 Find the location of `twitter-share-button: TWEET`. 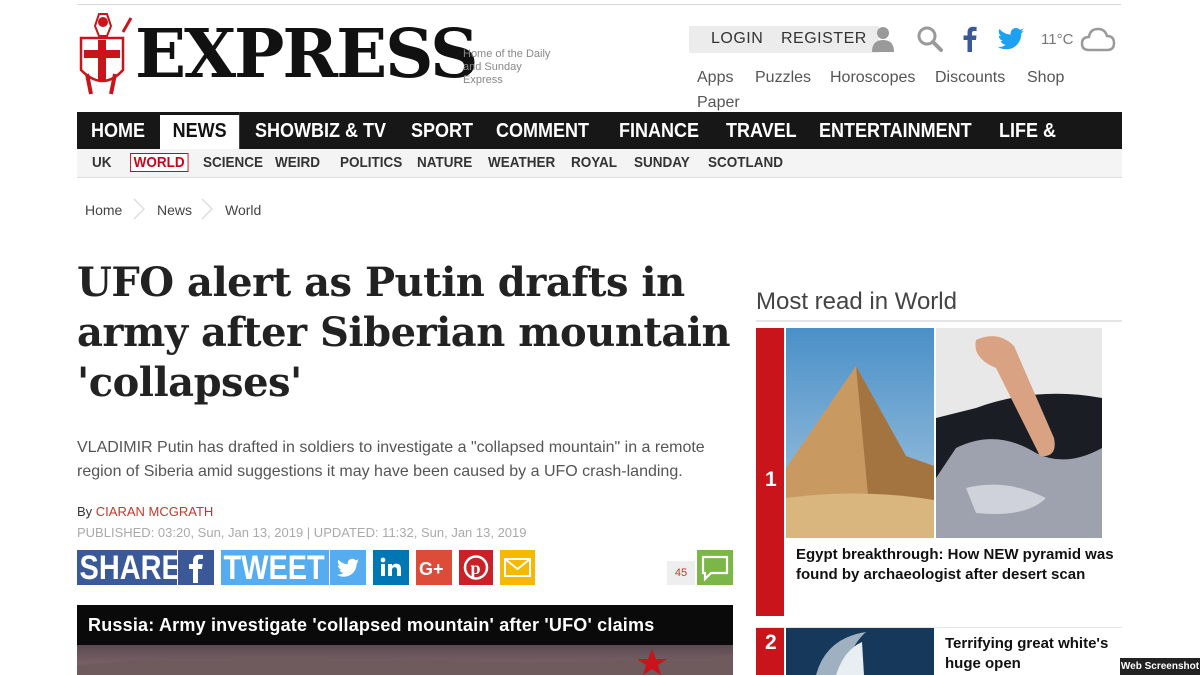

twitter-share-button: TWEET is located at coordinates (275, 568).